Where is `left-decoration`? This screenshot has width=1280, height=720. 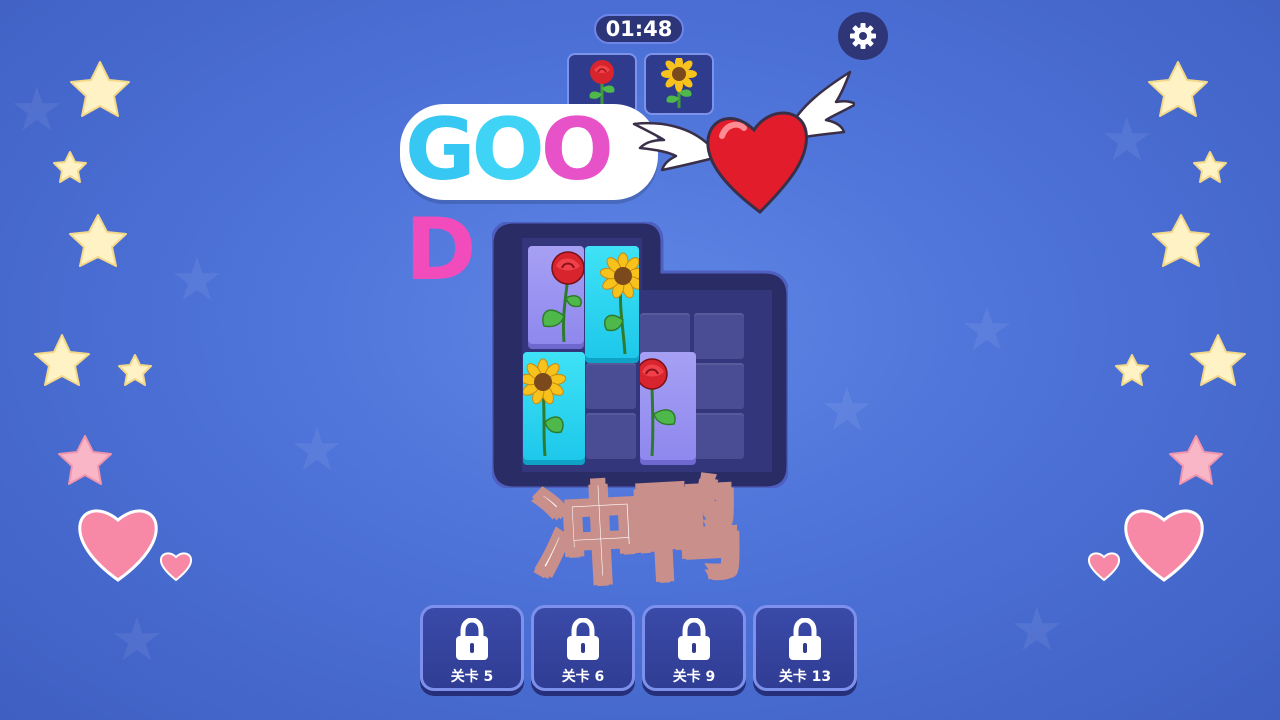
left-decoration is located at coordinates (113, 321).